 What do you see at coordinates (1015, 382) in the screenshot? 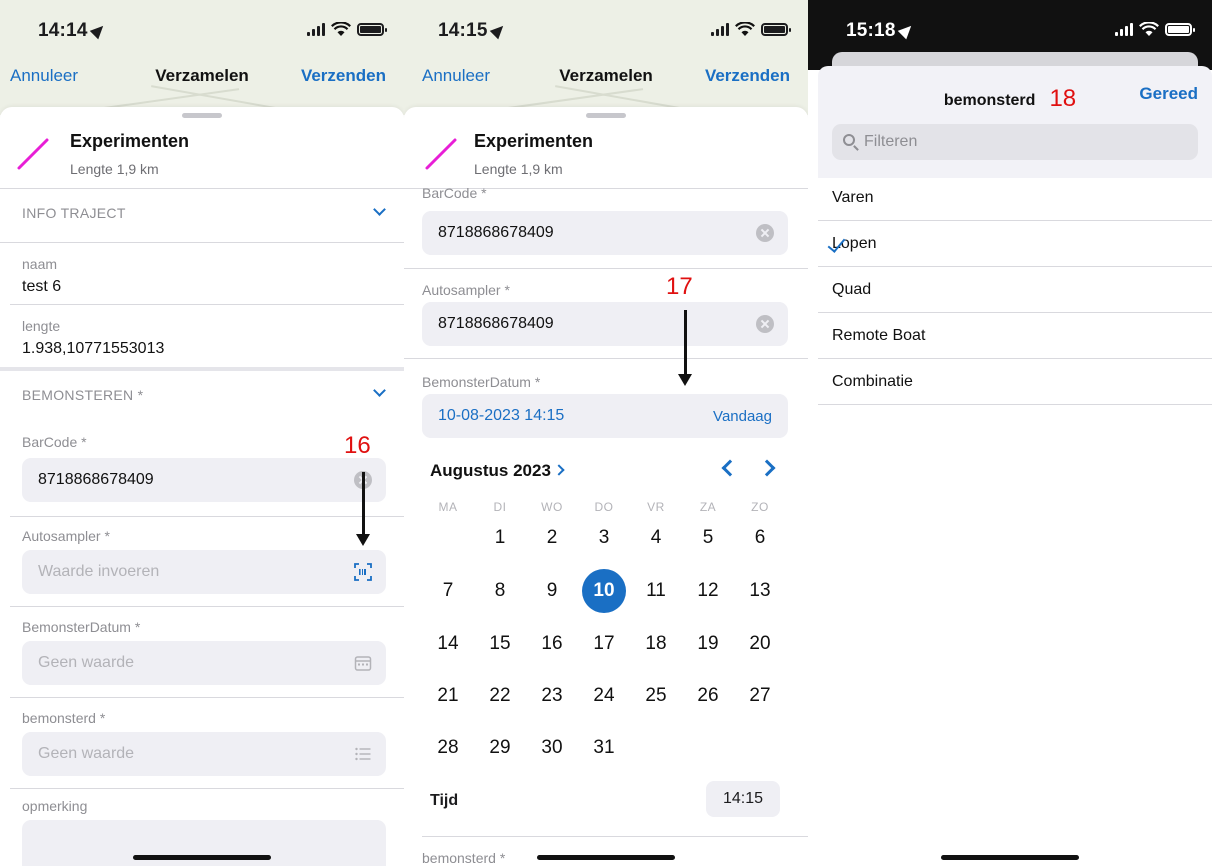
I see `option-item: Combinatie` at bounding box center [1015, 382].